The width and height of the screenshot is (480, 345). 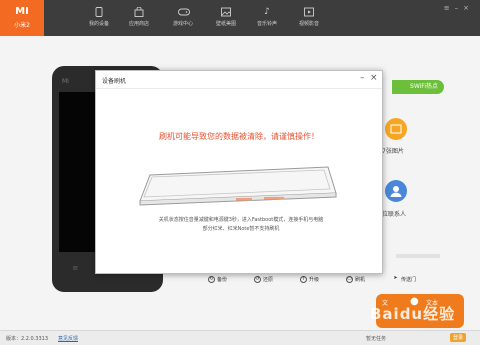 I want to click on photos-count: 7张图片, so click(x=393, y=151).